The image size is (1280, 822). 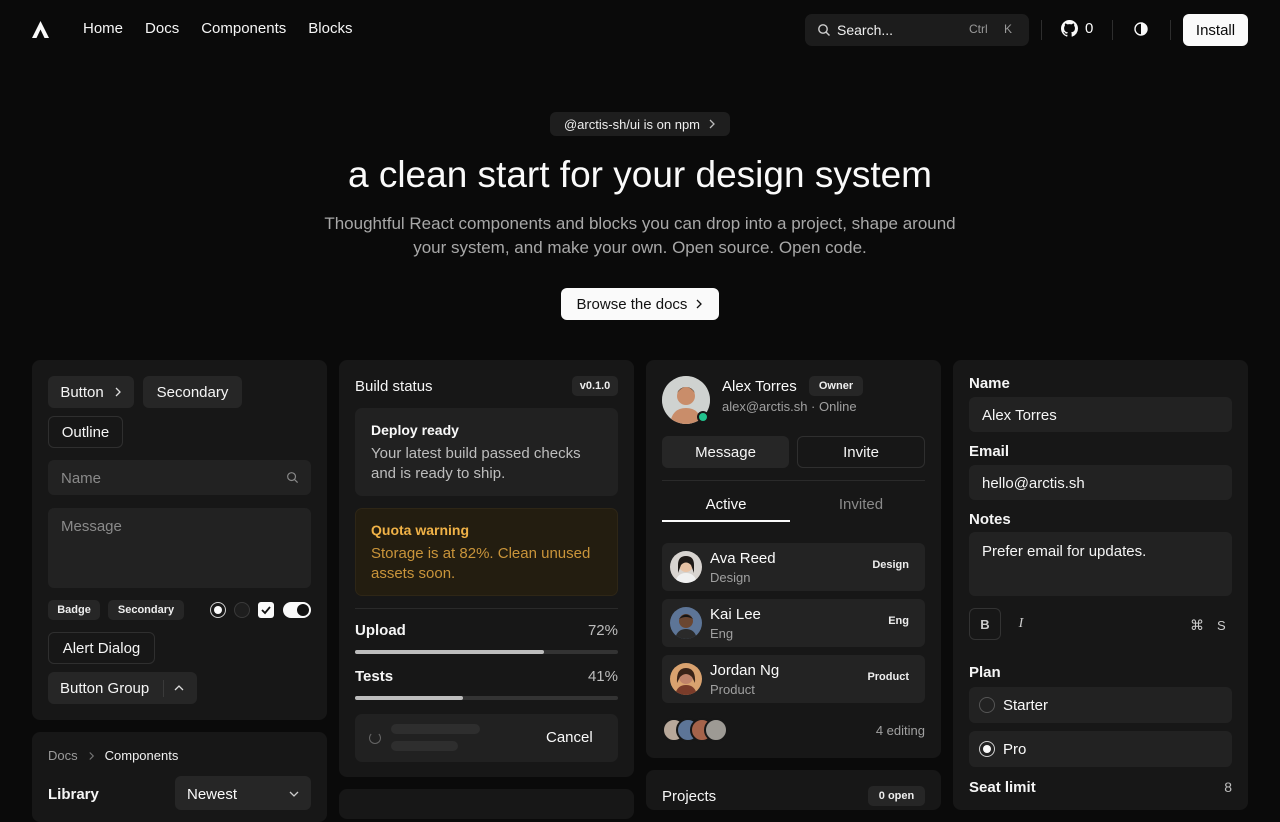 I want to click on github-icon, so click(x=1069, y=28).